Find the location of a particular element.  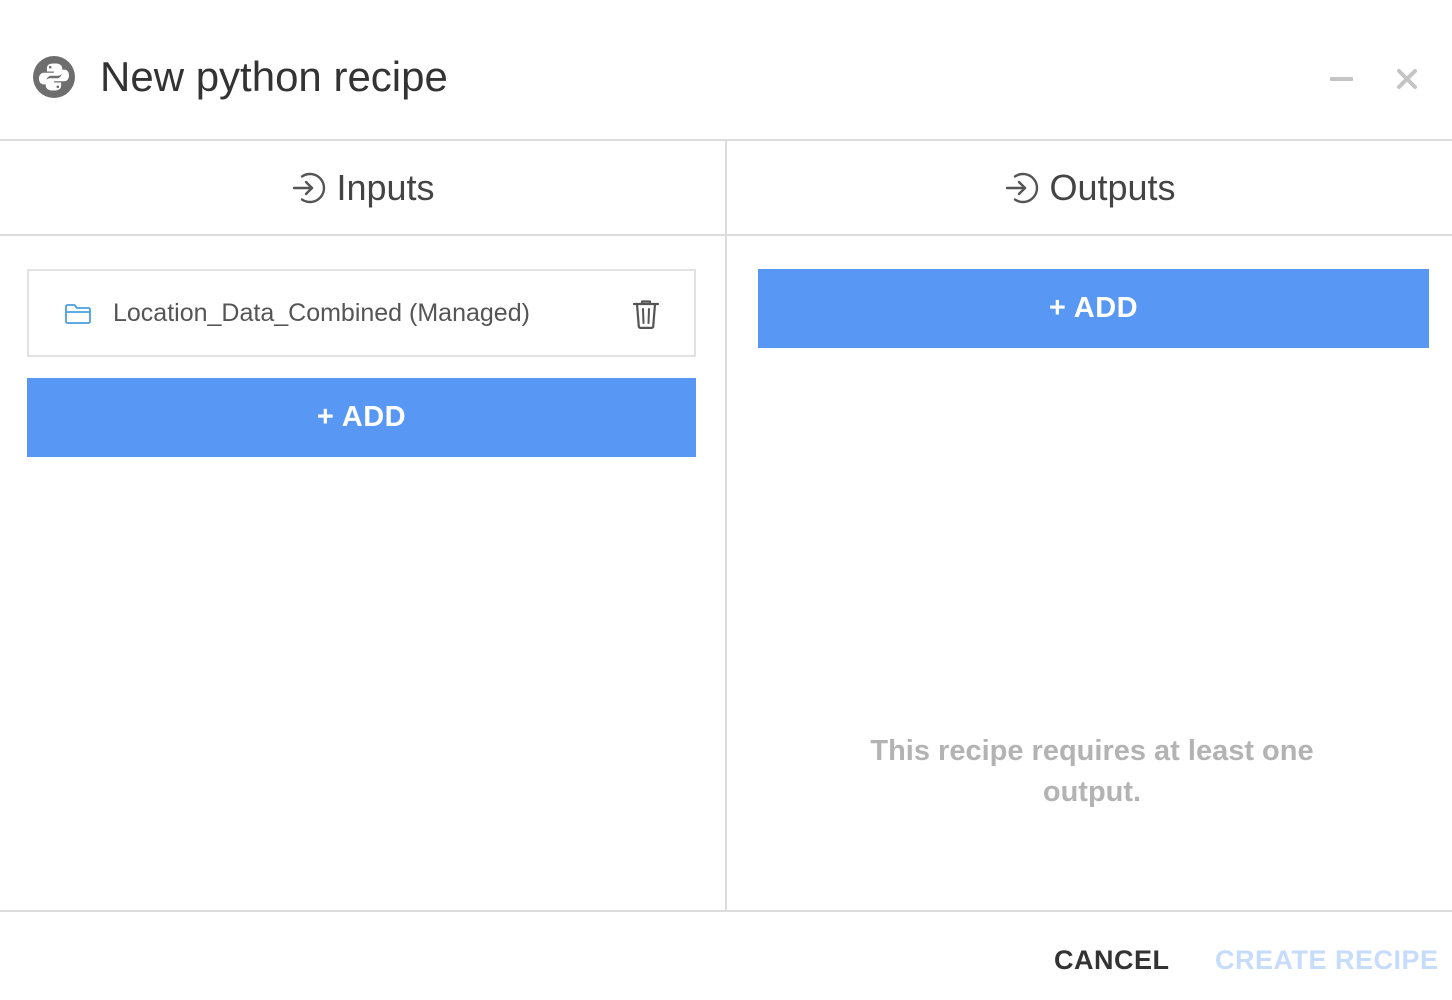

trash-icon is located at coordinates (646, 314).